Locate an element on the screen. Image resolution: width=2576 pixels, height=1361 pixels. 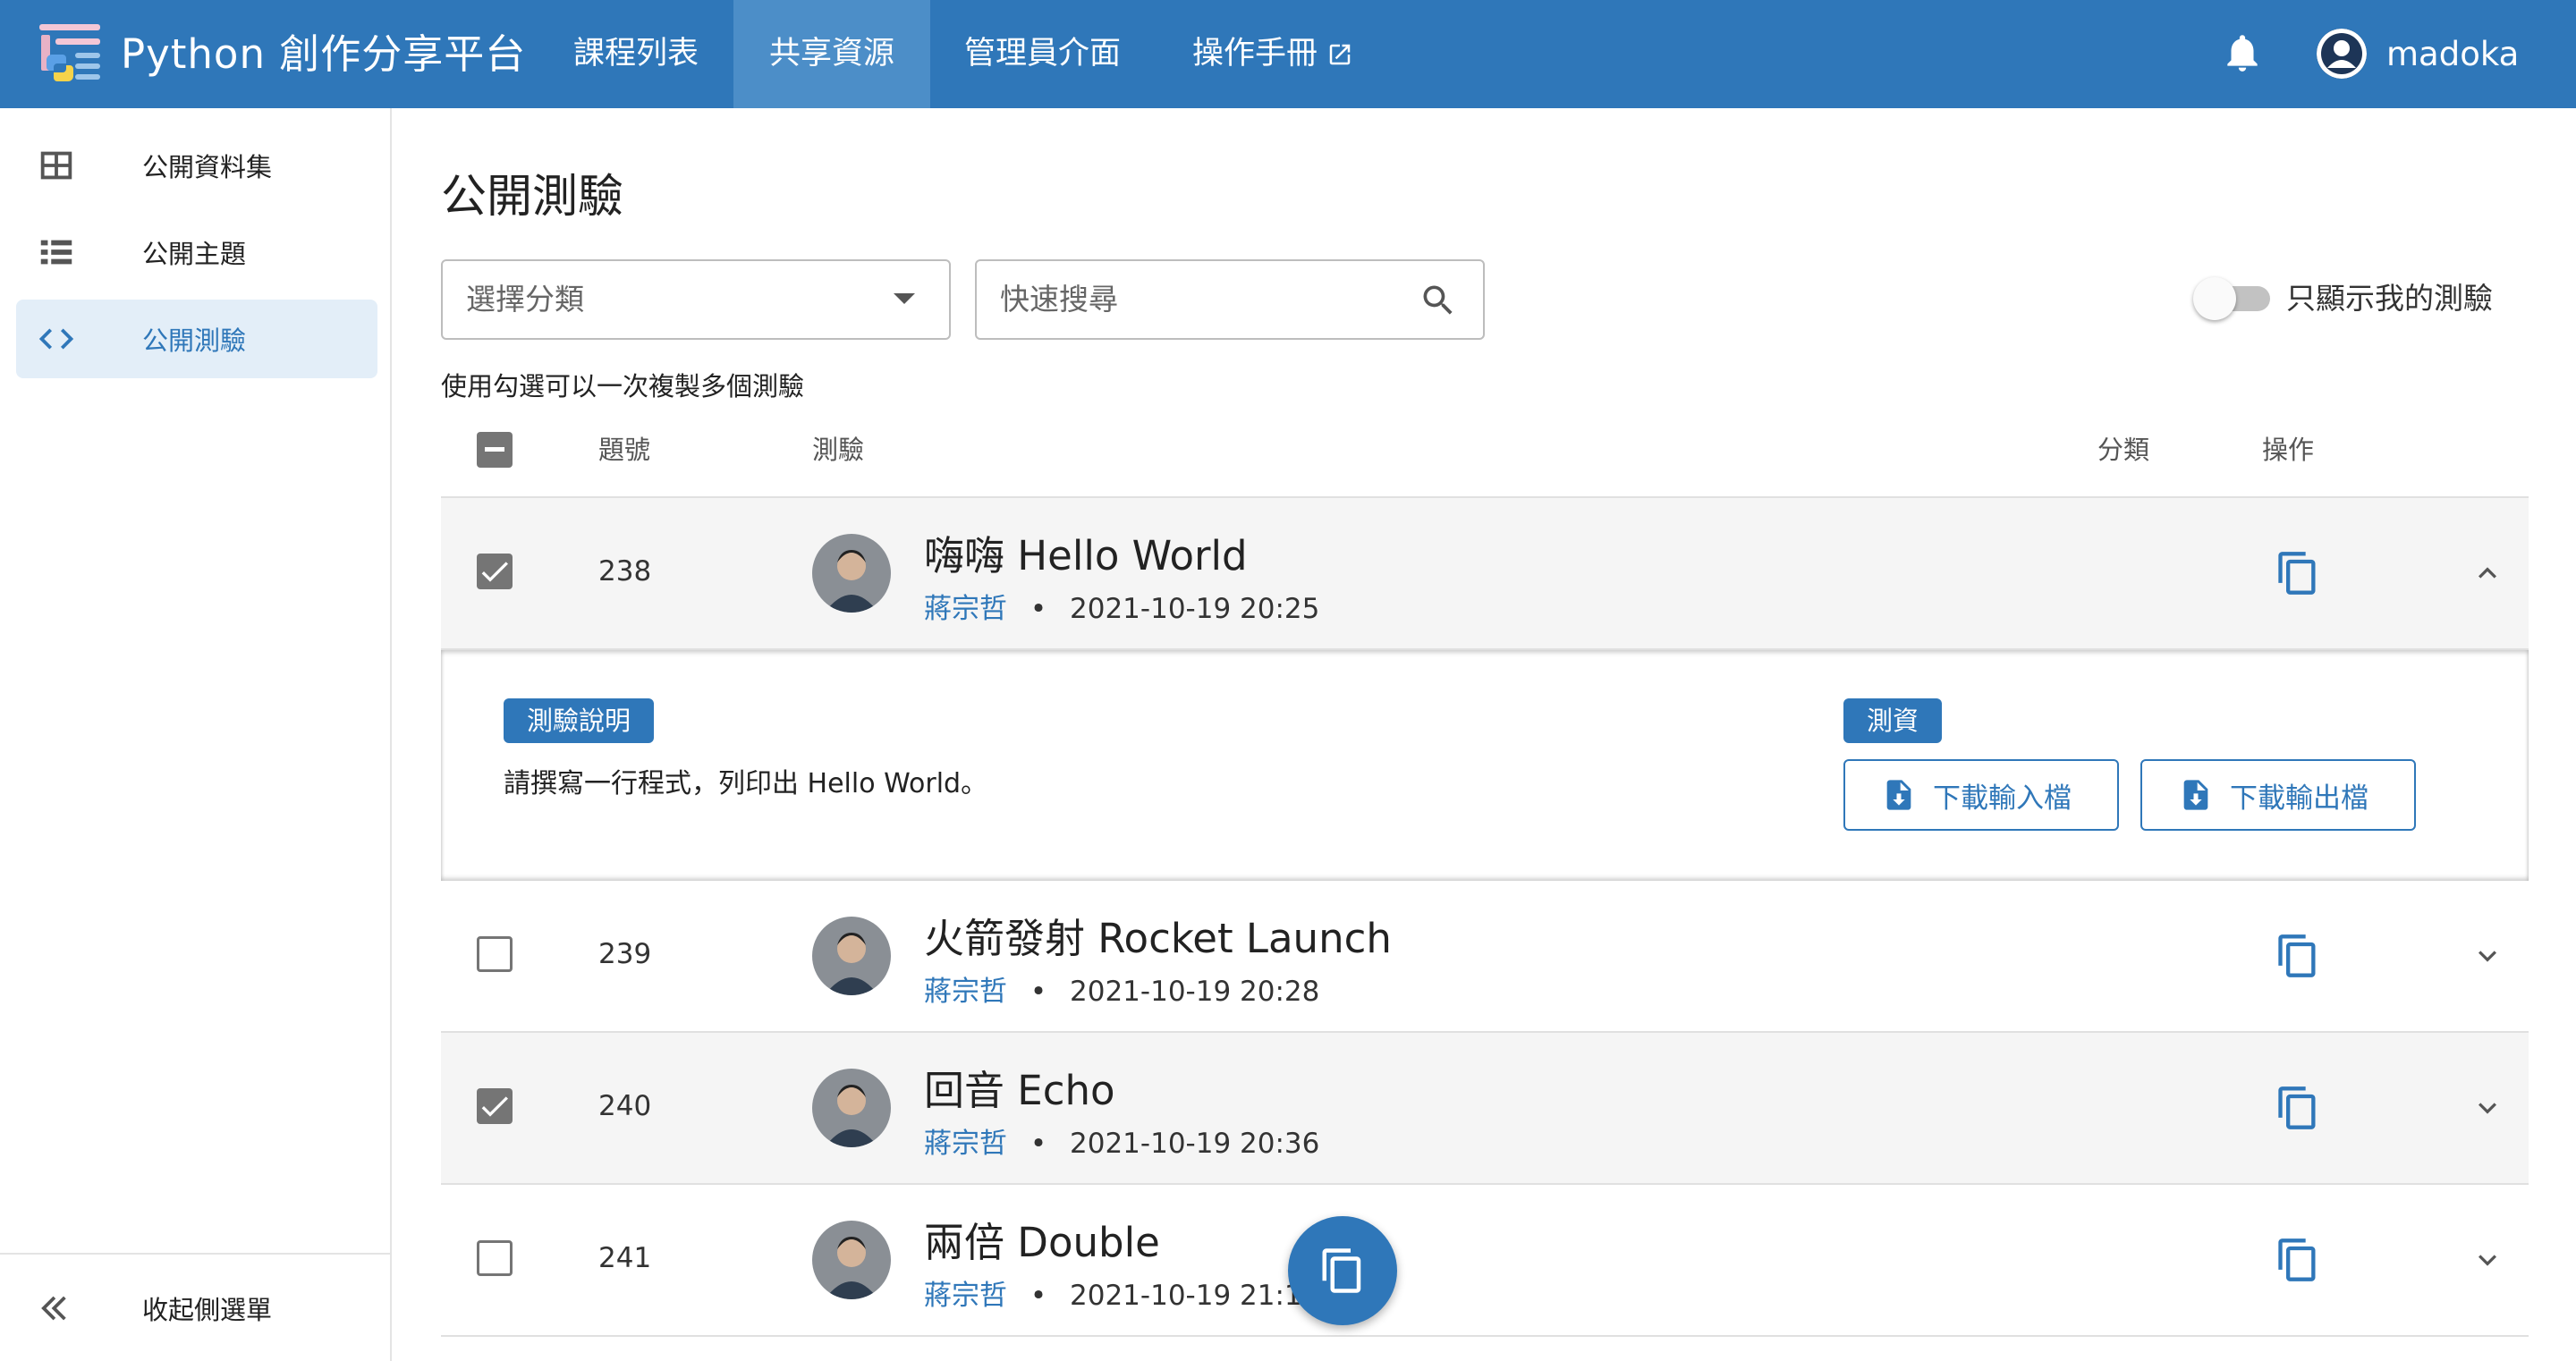
username: madoka is located at coordinates (2453, 53).